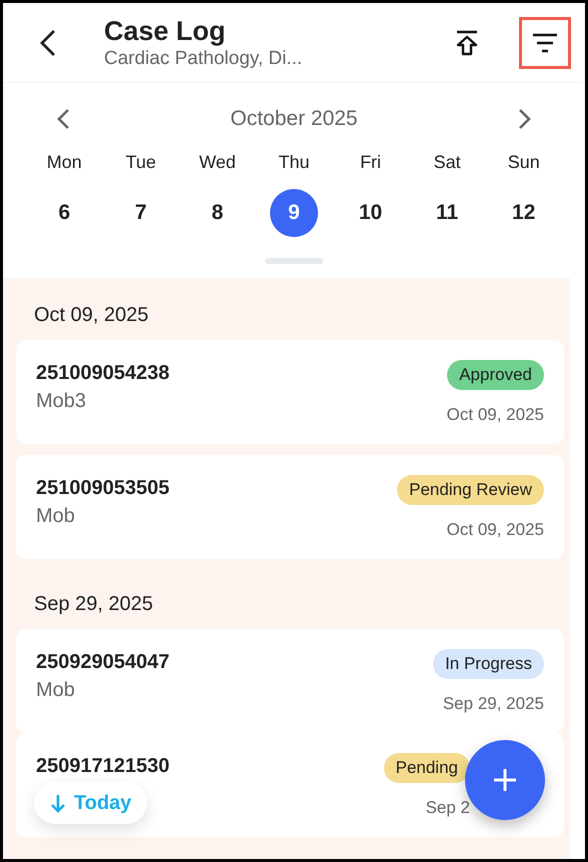  Describe the element at coordinates (48, 43) in the screenshot. I see `back-icon` at that location.